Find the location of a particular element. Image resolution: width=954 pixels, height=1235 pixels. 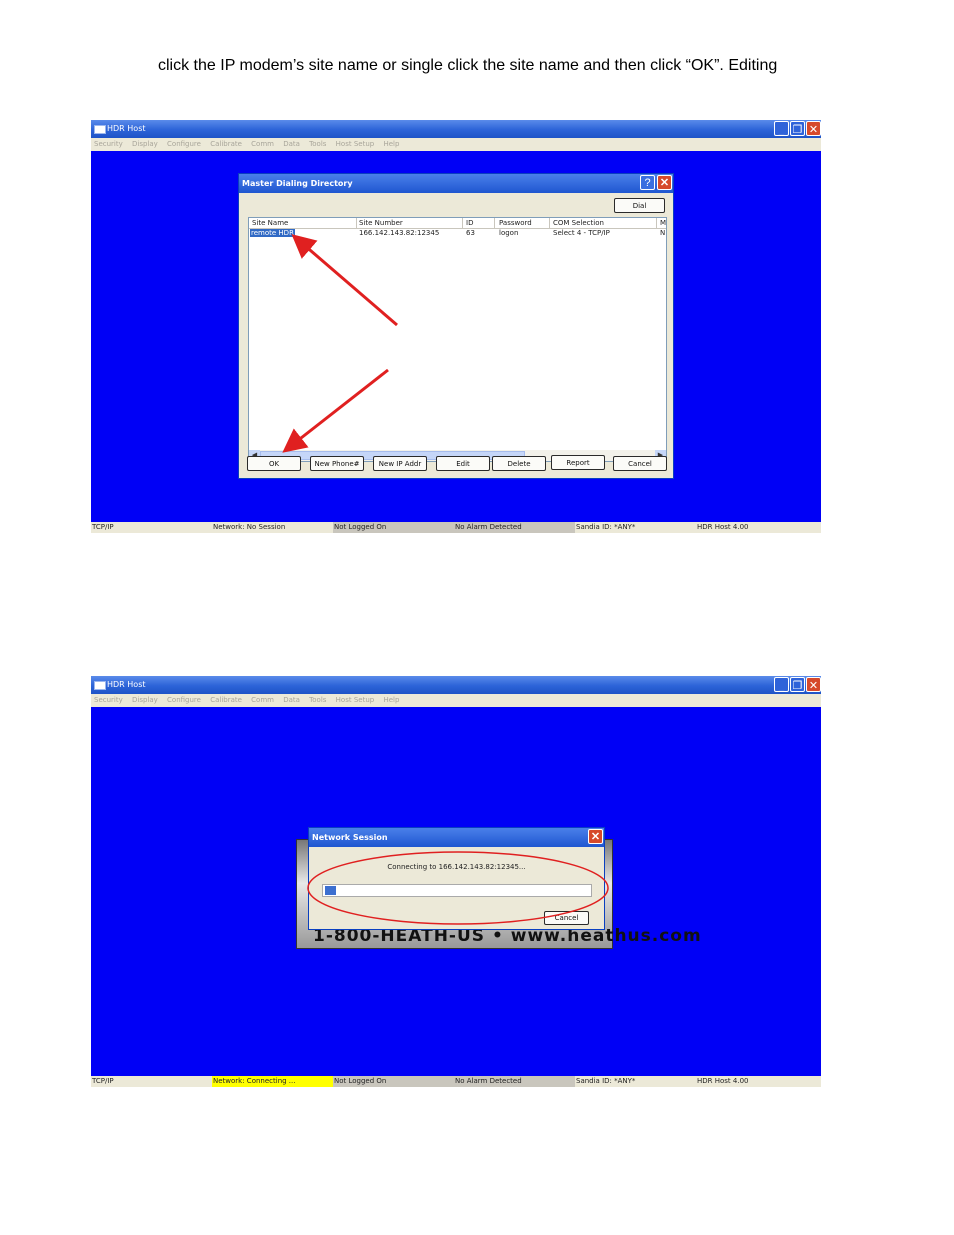

dialog-title: Network Session is located at coordinates (456, 837).